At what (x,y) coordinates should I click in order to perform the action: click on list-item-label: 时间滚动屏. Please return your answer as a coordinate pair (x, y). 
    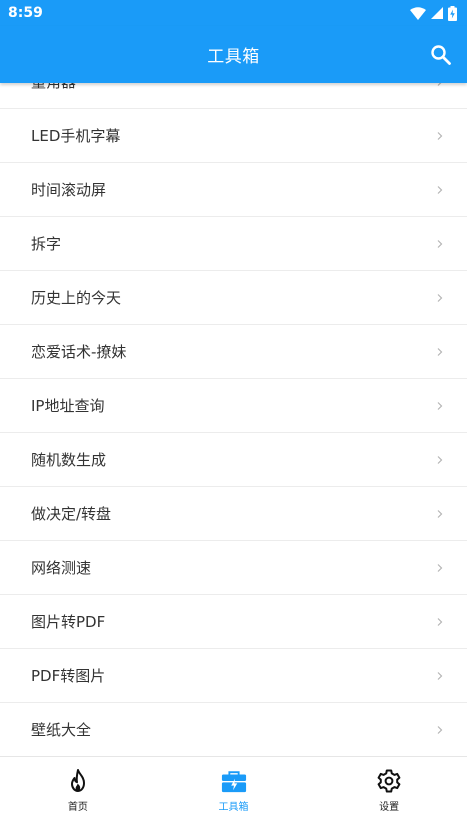
    Looking at the image, I should click on (69, 190).